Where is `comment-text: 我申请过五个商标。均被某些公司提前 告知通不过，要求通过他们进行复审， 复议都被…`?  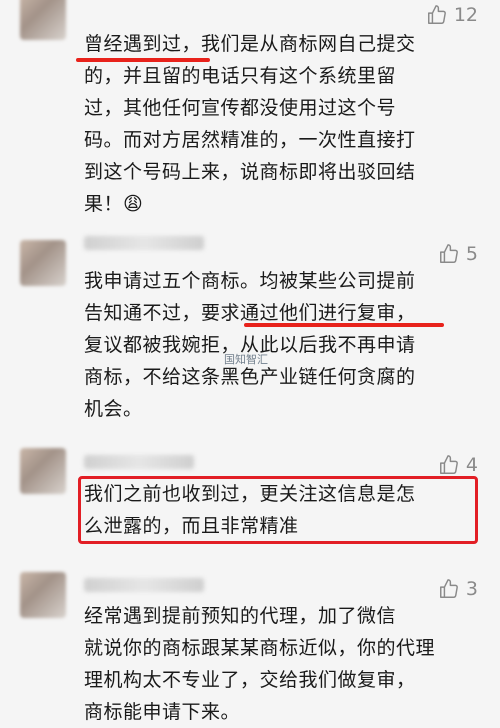 comment-text: 我申请过五个商标。均被某些公司提前 告知通不过，要求通过他们进行复审， 复议都被… is located at coordinates (250, 345).